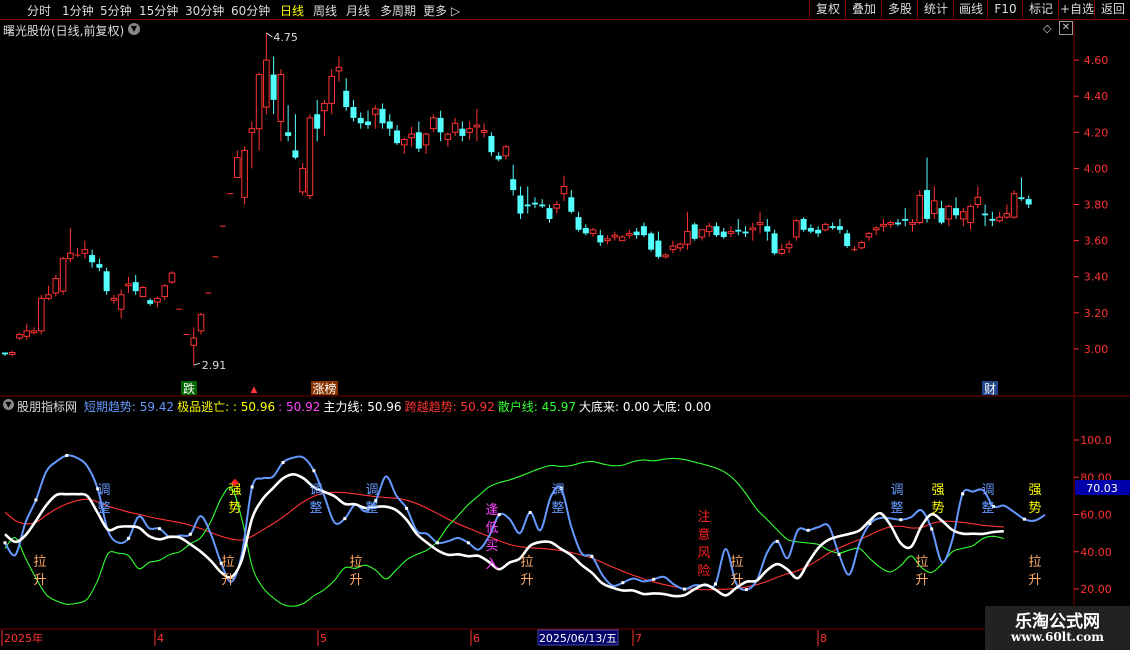  What do you see at coordinates (1057, 637) in the screenshot?
I see `watermark-line2: www.60lt.com` at bounding box center [1057, 637].